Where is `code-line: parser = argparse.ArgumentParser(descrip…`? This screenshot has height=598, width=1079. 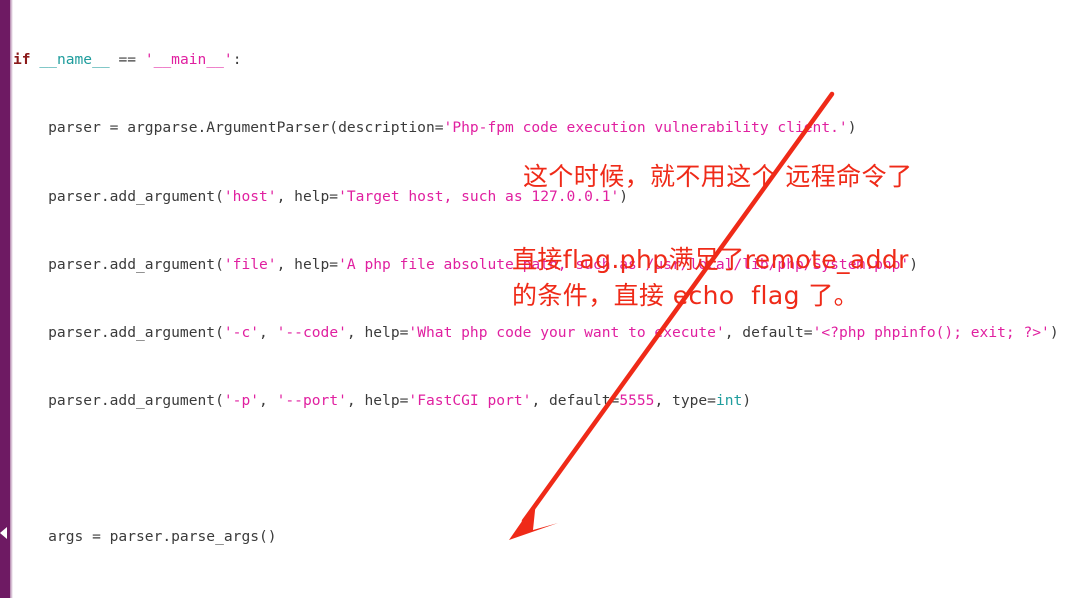 code-line: parser = argparse.ArgumentParser(descrip… is located at coordinates (539, 127).